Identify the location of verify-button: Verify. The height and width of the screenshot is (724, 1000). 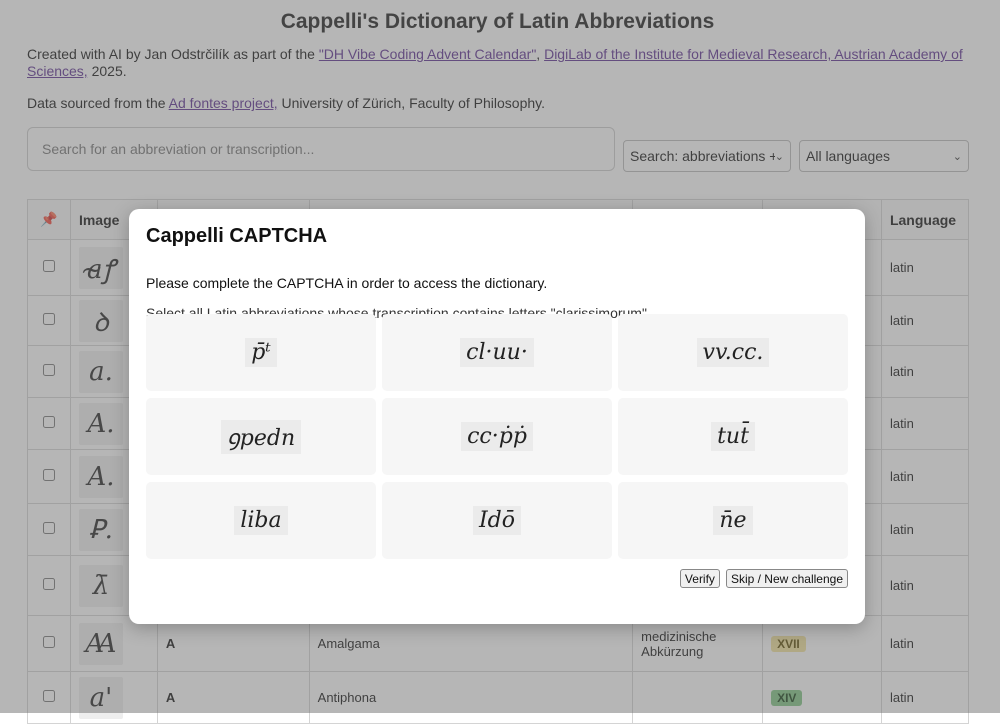
(699, 578).